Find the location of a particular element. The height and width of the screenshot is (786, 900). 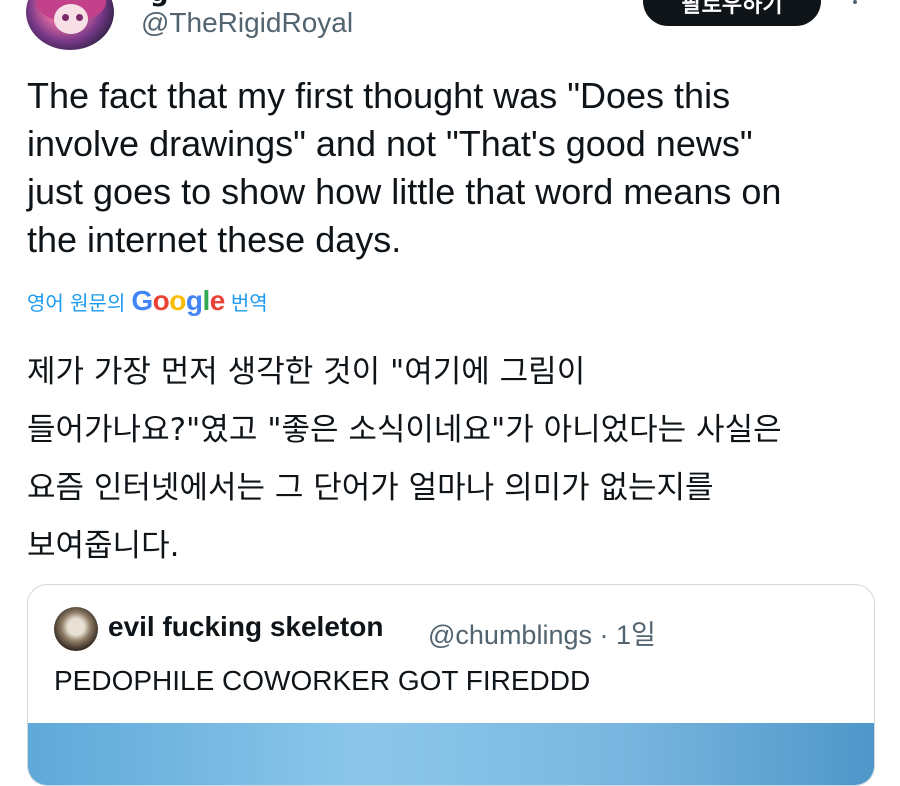

avatar-face is located at coordinates (71, 19).